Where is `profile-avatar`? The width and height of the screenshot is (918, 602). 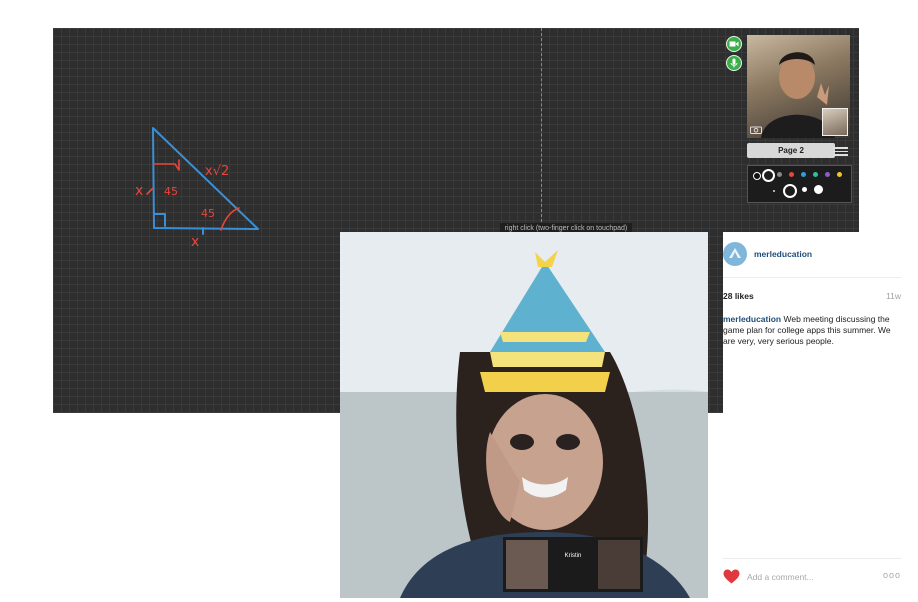 profile-avatar is located at coordinates (735, 254).